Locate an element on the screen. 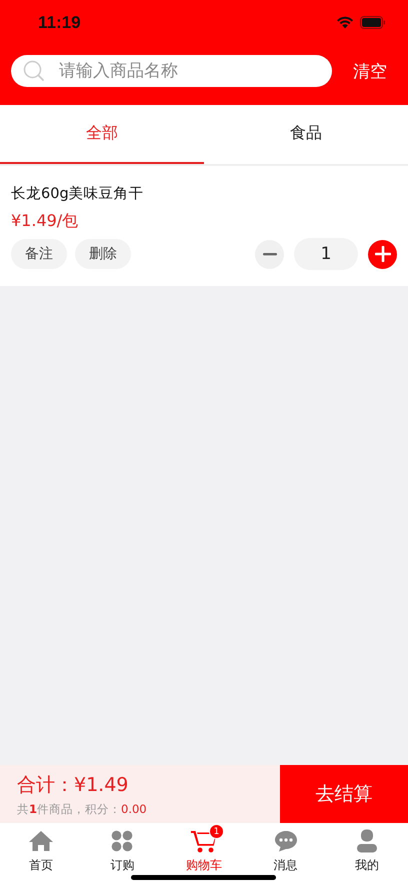 Image resolution: width=408 pixels, height=883 pixels. product-price: ¥1.49/包 is located at coordinates (45, 221).